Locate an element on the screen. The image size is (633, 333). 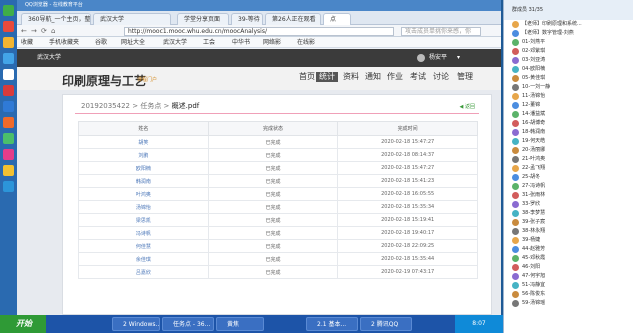
group-member: 47-何宇旭 is located at coordinates (568, 276).